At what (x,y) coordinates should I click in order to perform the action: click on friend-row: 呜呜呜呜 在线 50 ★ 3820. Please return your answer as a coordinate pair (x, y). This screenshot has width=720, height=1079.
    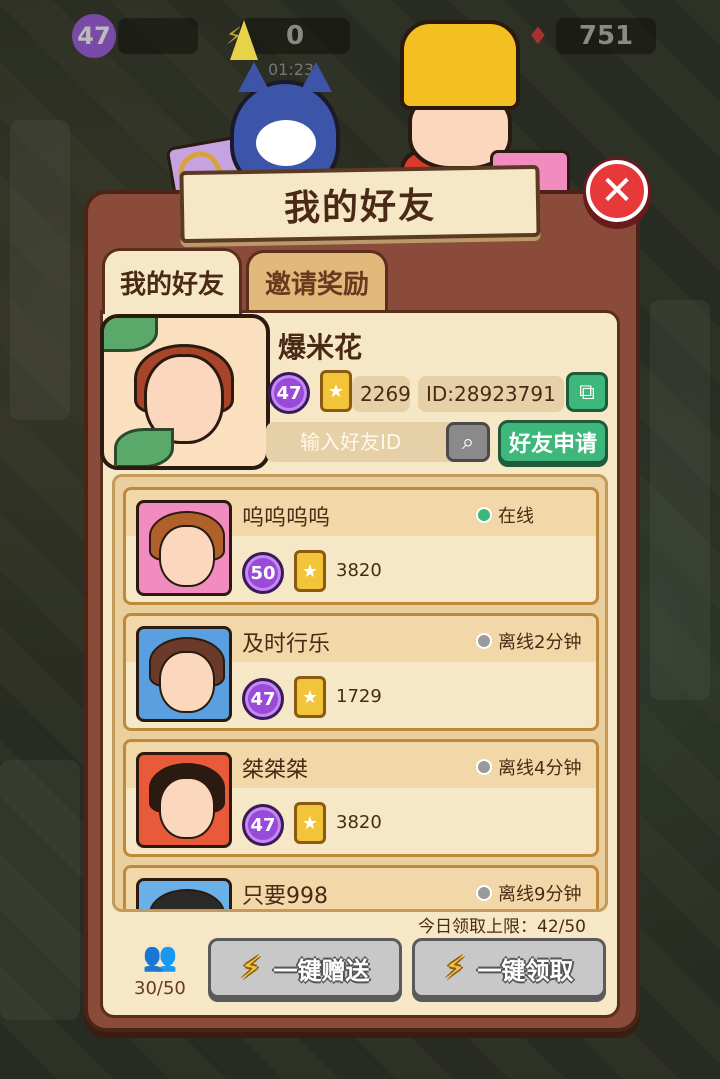
    Looking at the image, I should click on (361, 546).